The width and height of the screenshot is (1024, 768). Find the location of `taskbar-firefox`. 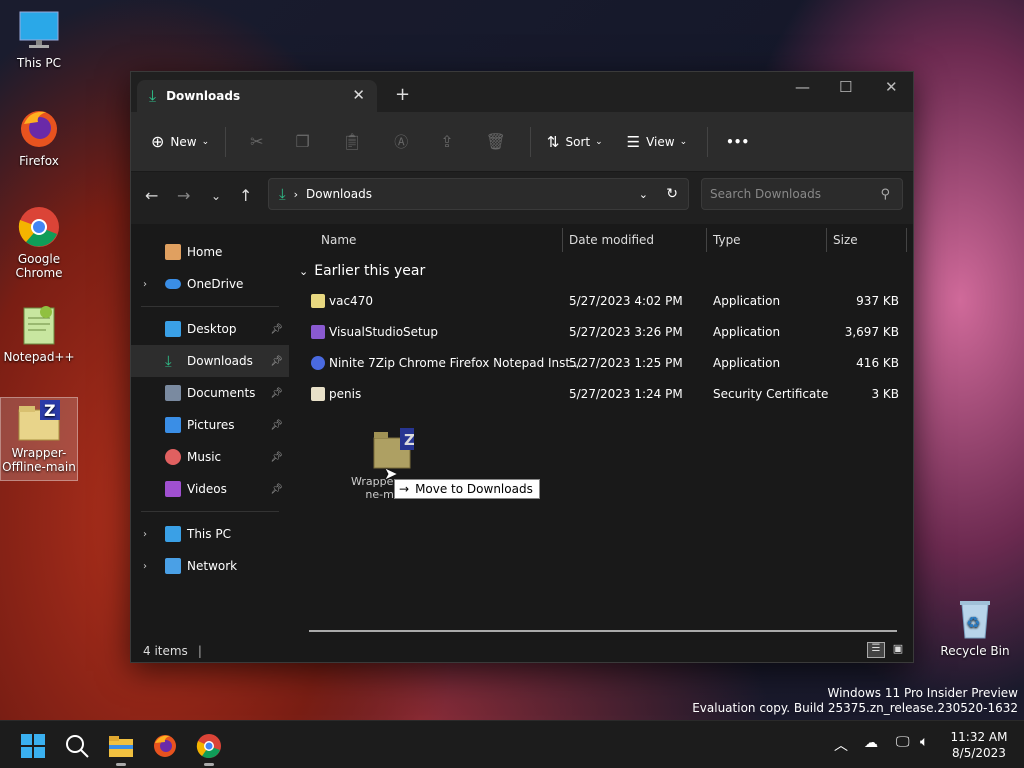

taskbar-firefox is located at coordinates (165, 746).